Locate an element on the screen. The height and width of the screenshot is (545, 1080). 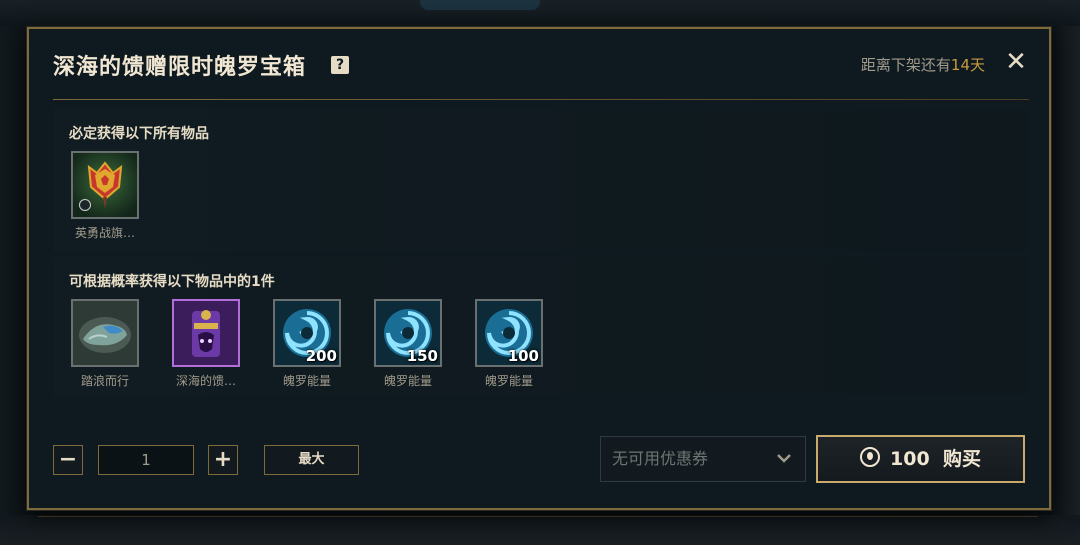
modal-underline is located at coordinates (538, 513).